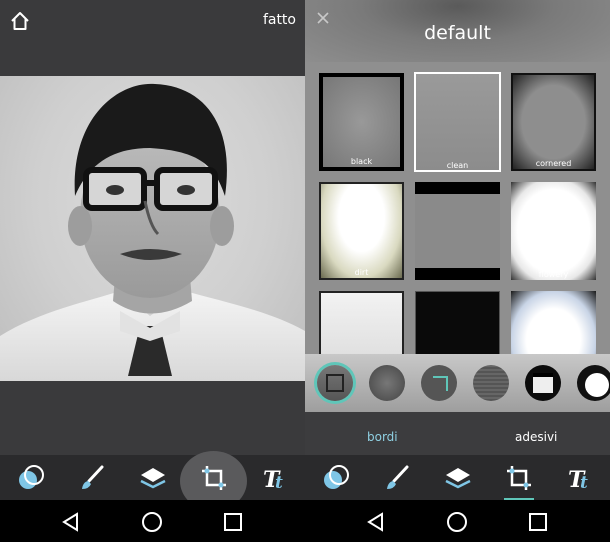  What do you see at coordinates (457, 383) in the screenshot?
I see `frame-pack-strip` at bounding box center [457, 383].